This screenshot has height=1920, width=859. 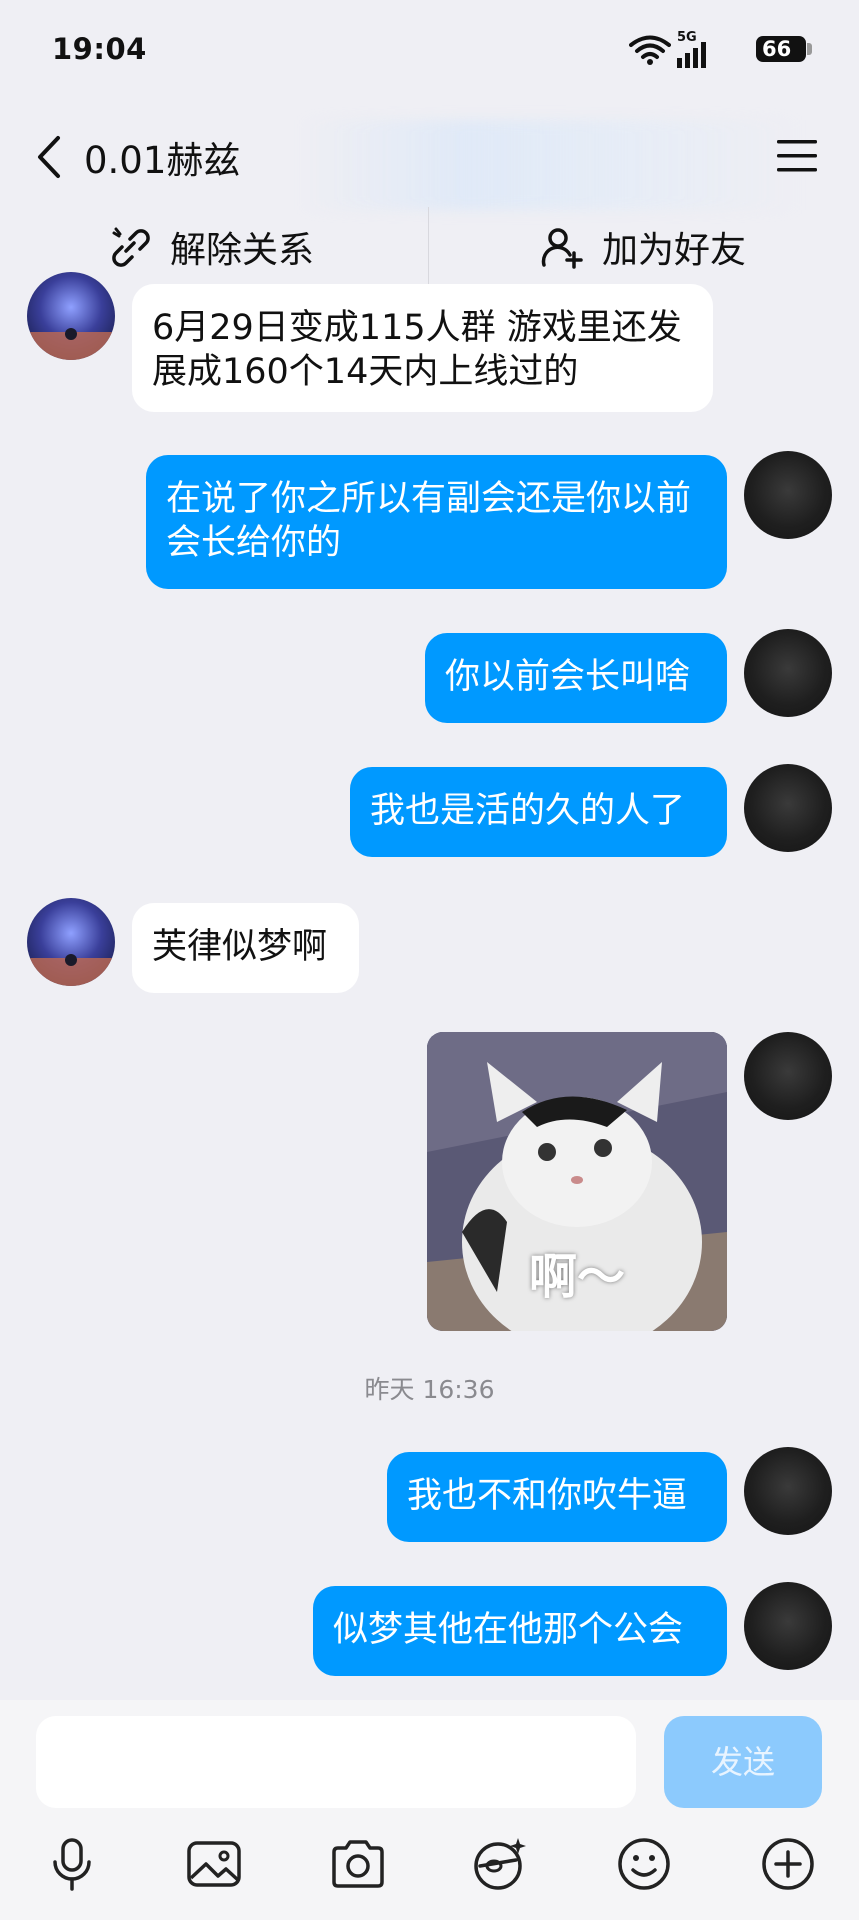 I want to click on battery-icon: 66, so click(x=781, y=49).